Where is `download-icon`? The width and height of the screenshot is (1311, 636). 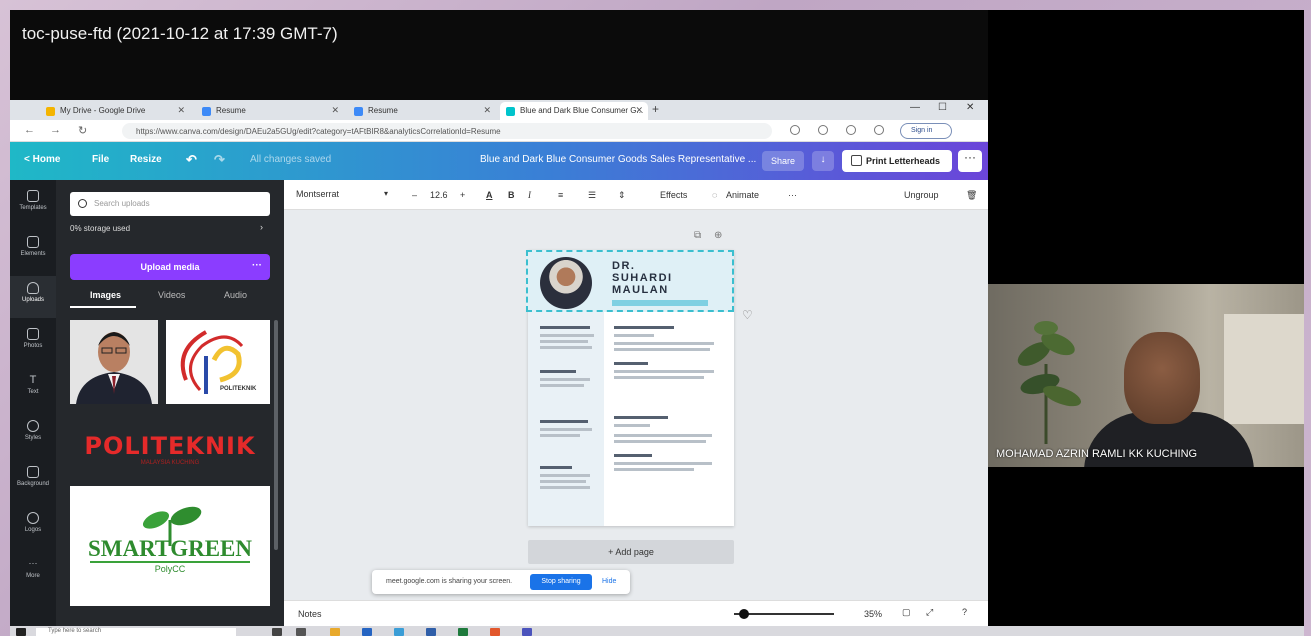
download-icon is located at coordinates (879, 130).